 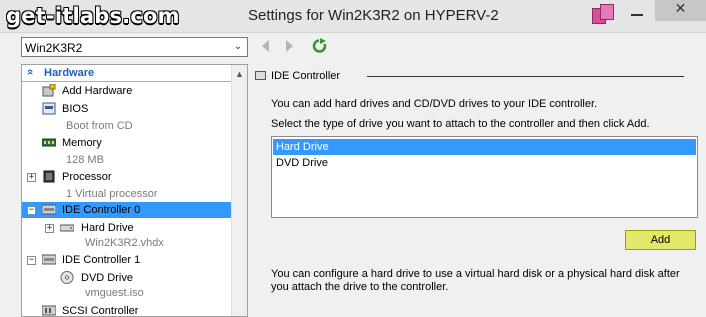 I want to click on tree-item-label: Processor, so click(x=87, y=177).